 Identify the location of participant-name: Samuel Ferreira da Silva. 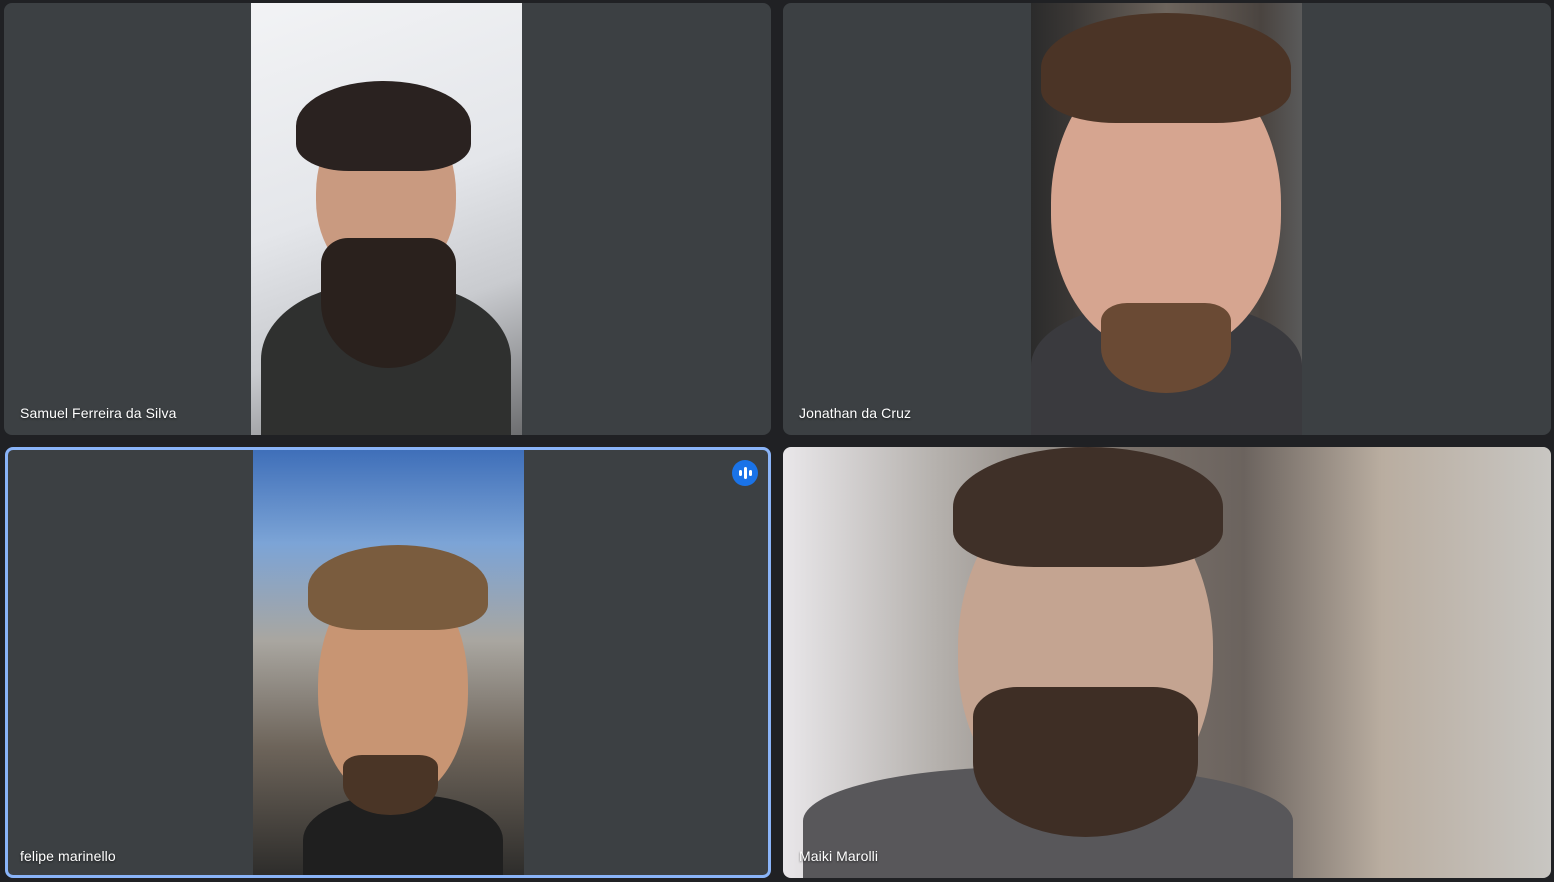
(98, 413).